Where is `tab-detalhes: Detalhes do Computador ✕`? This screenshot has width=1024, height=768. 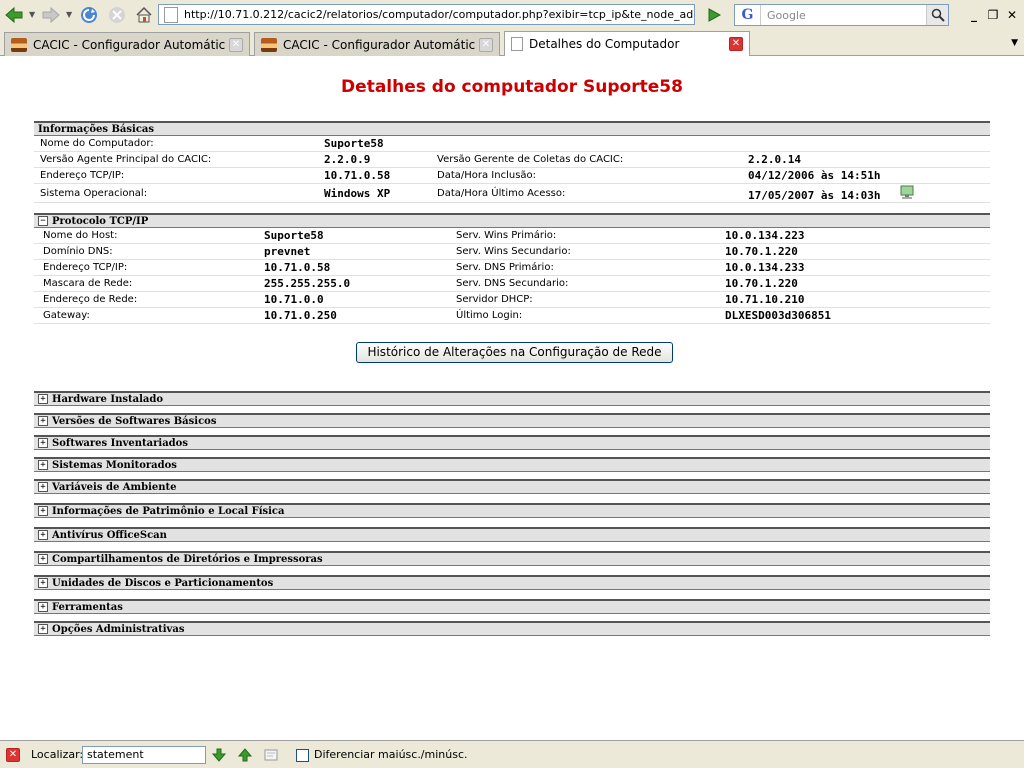 tab-detalhes: Detalhes do Computador ✕ is located at coordinates (627, 43).